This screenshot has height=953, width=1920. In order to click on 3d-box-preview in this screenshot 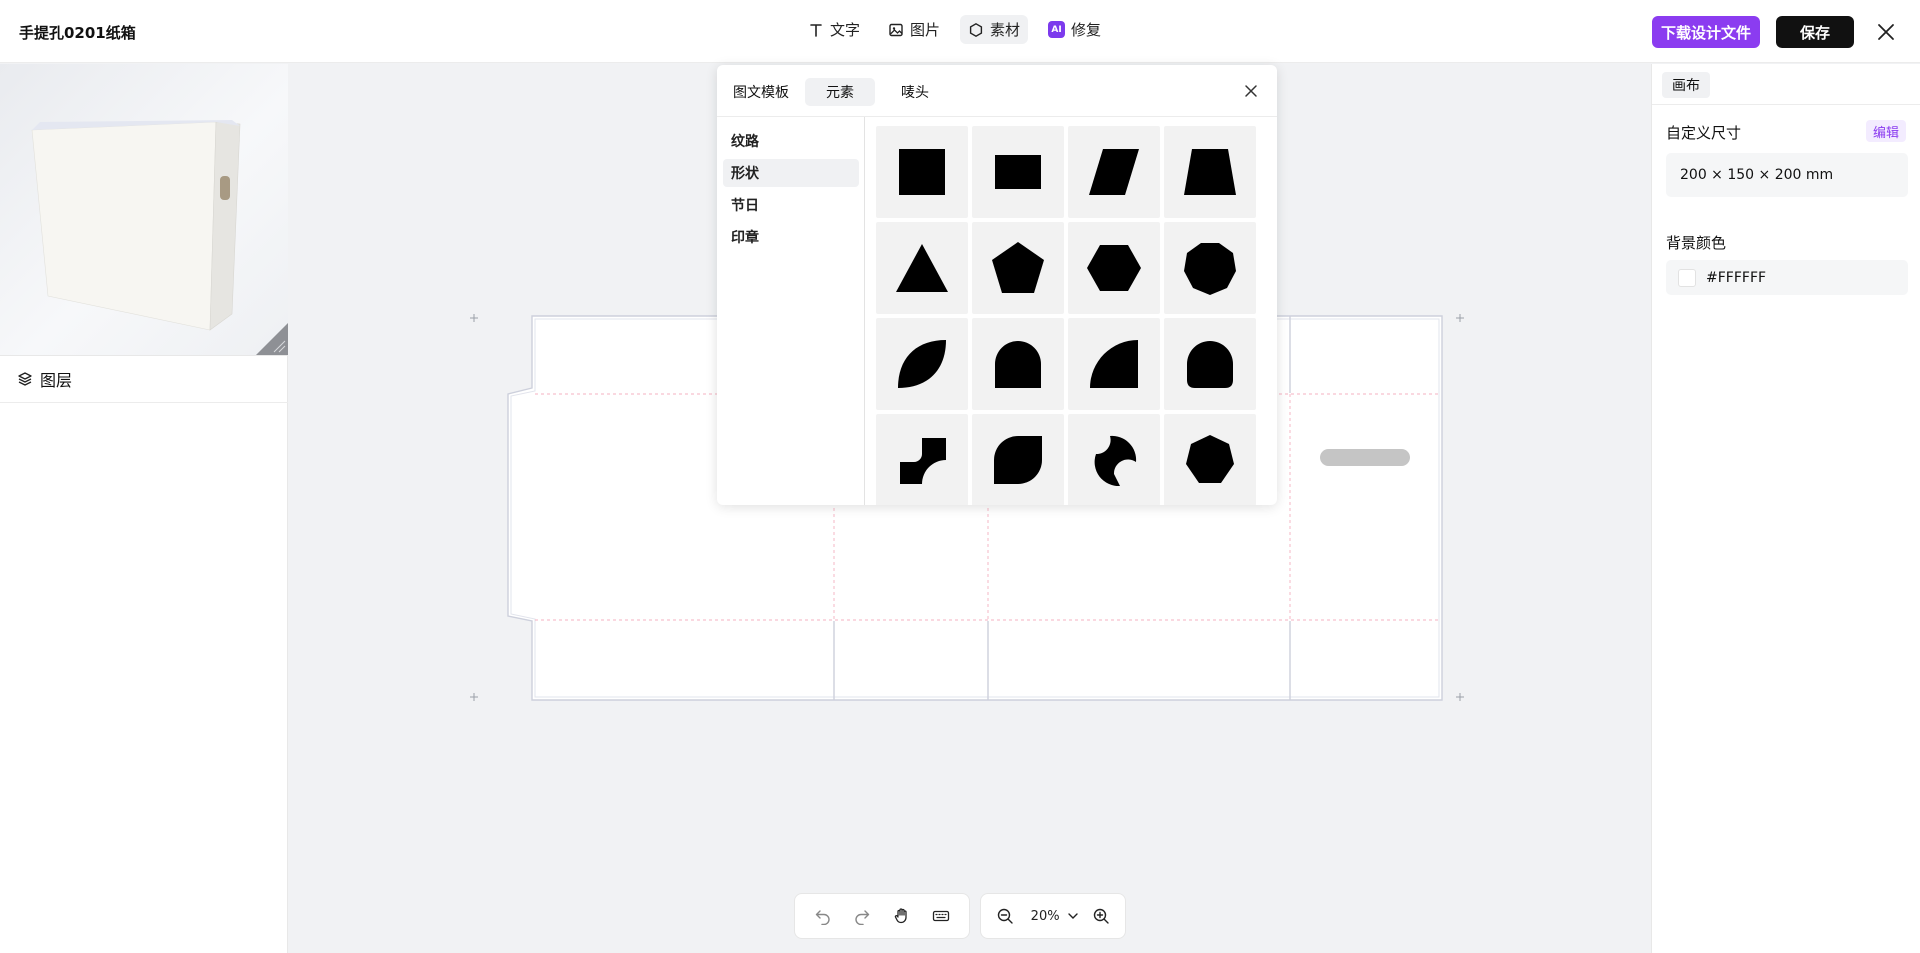, I will do `click(144, 209)`.